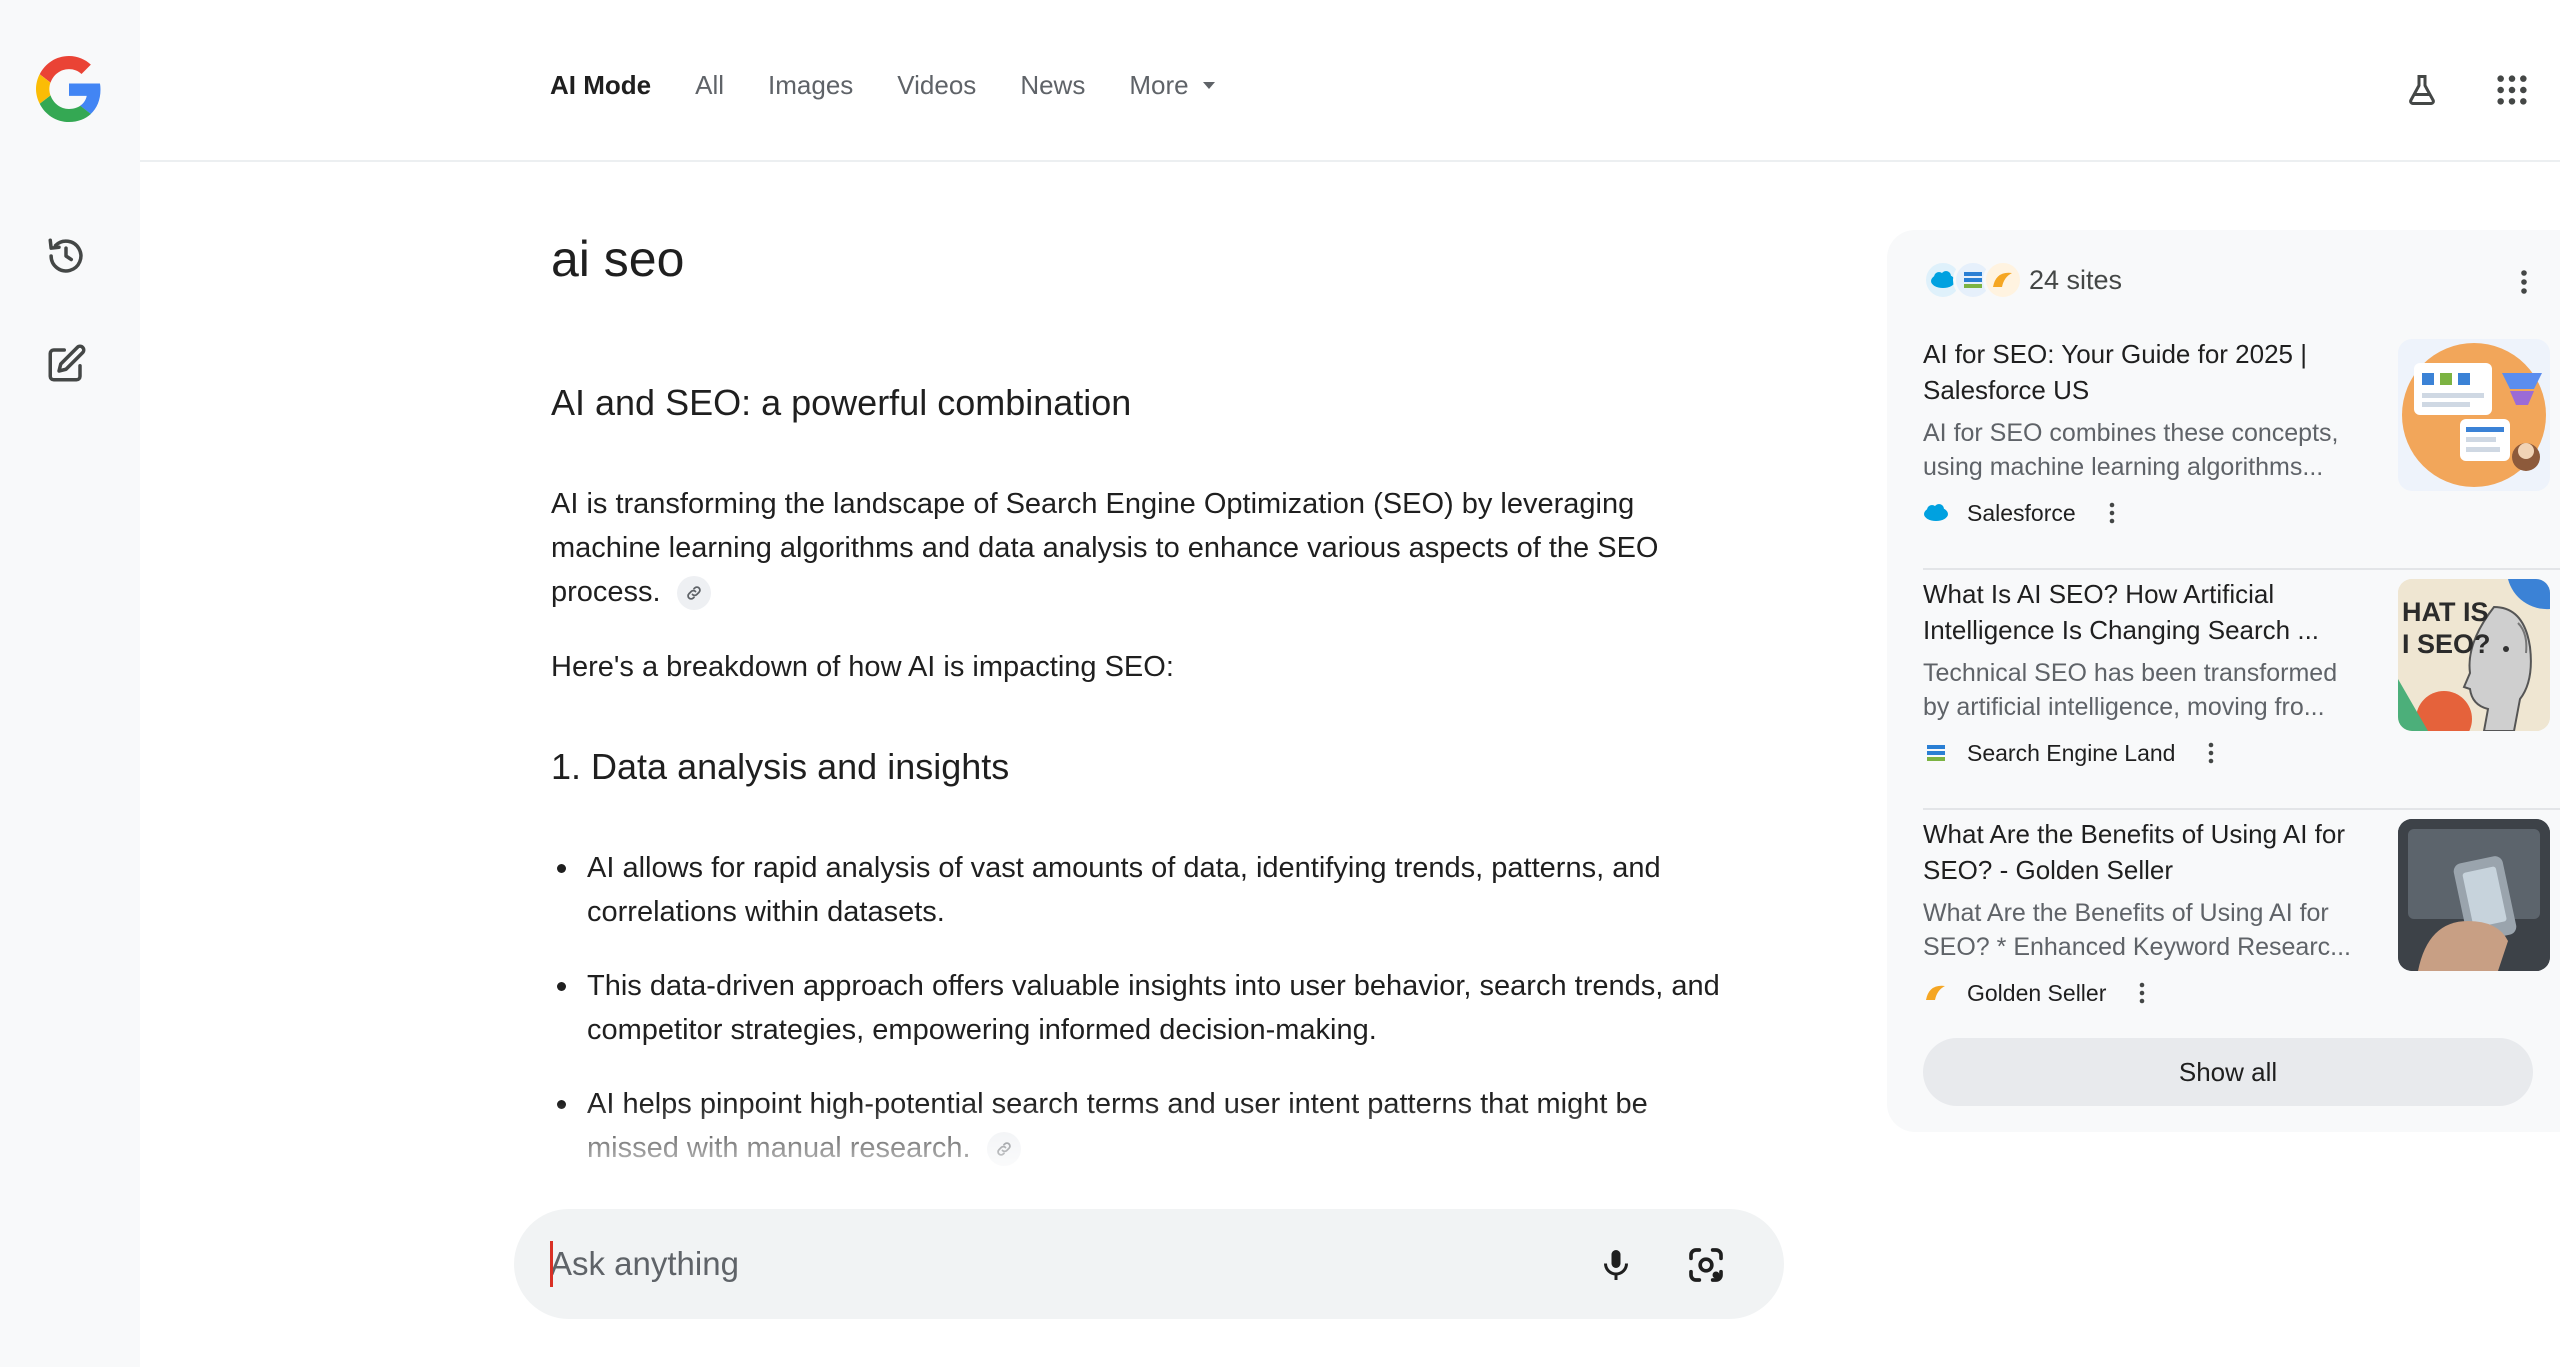 This screenshot has width=2560, height=1367. What do you see at coordinates (2228, 1072) in the screenshot?
I see `show-all-button: Show all` at bounding box center [2228, 1072].